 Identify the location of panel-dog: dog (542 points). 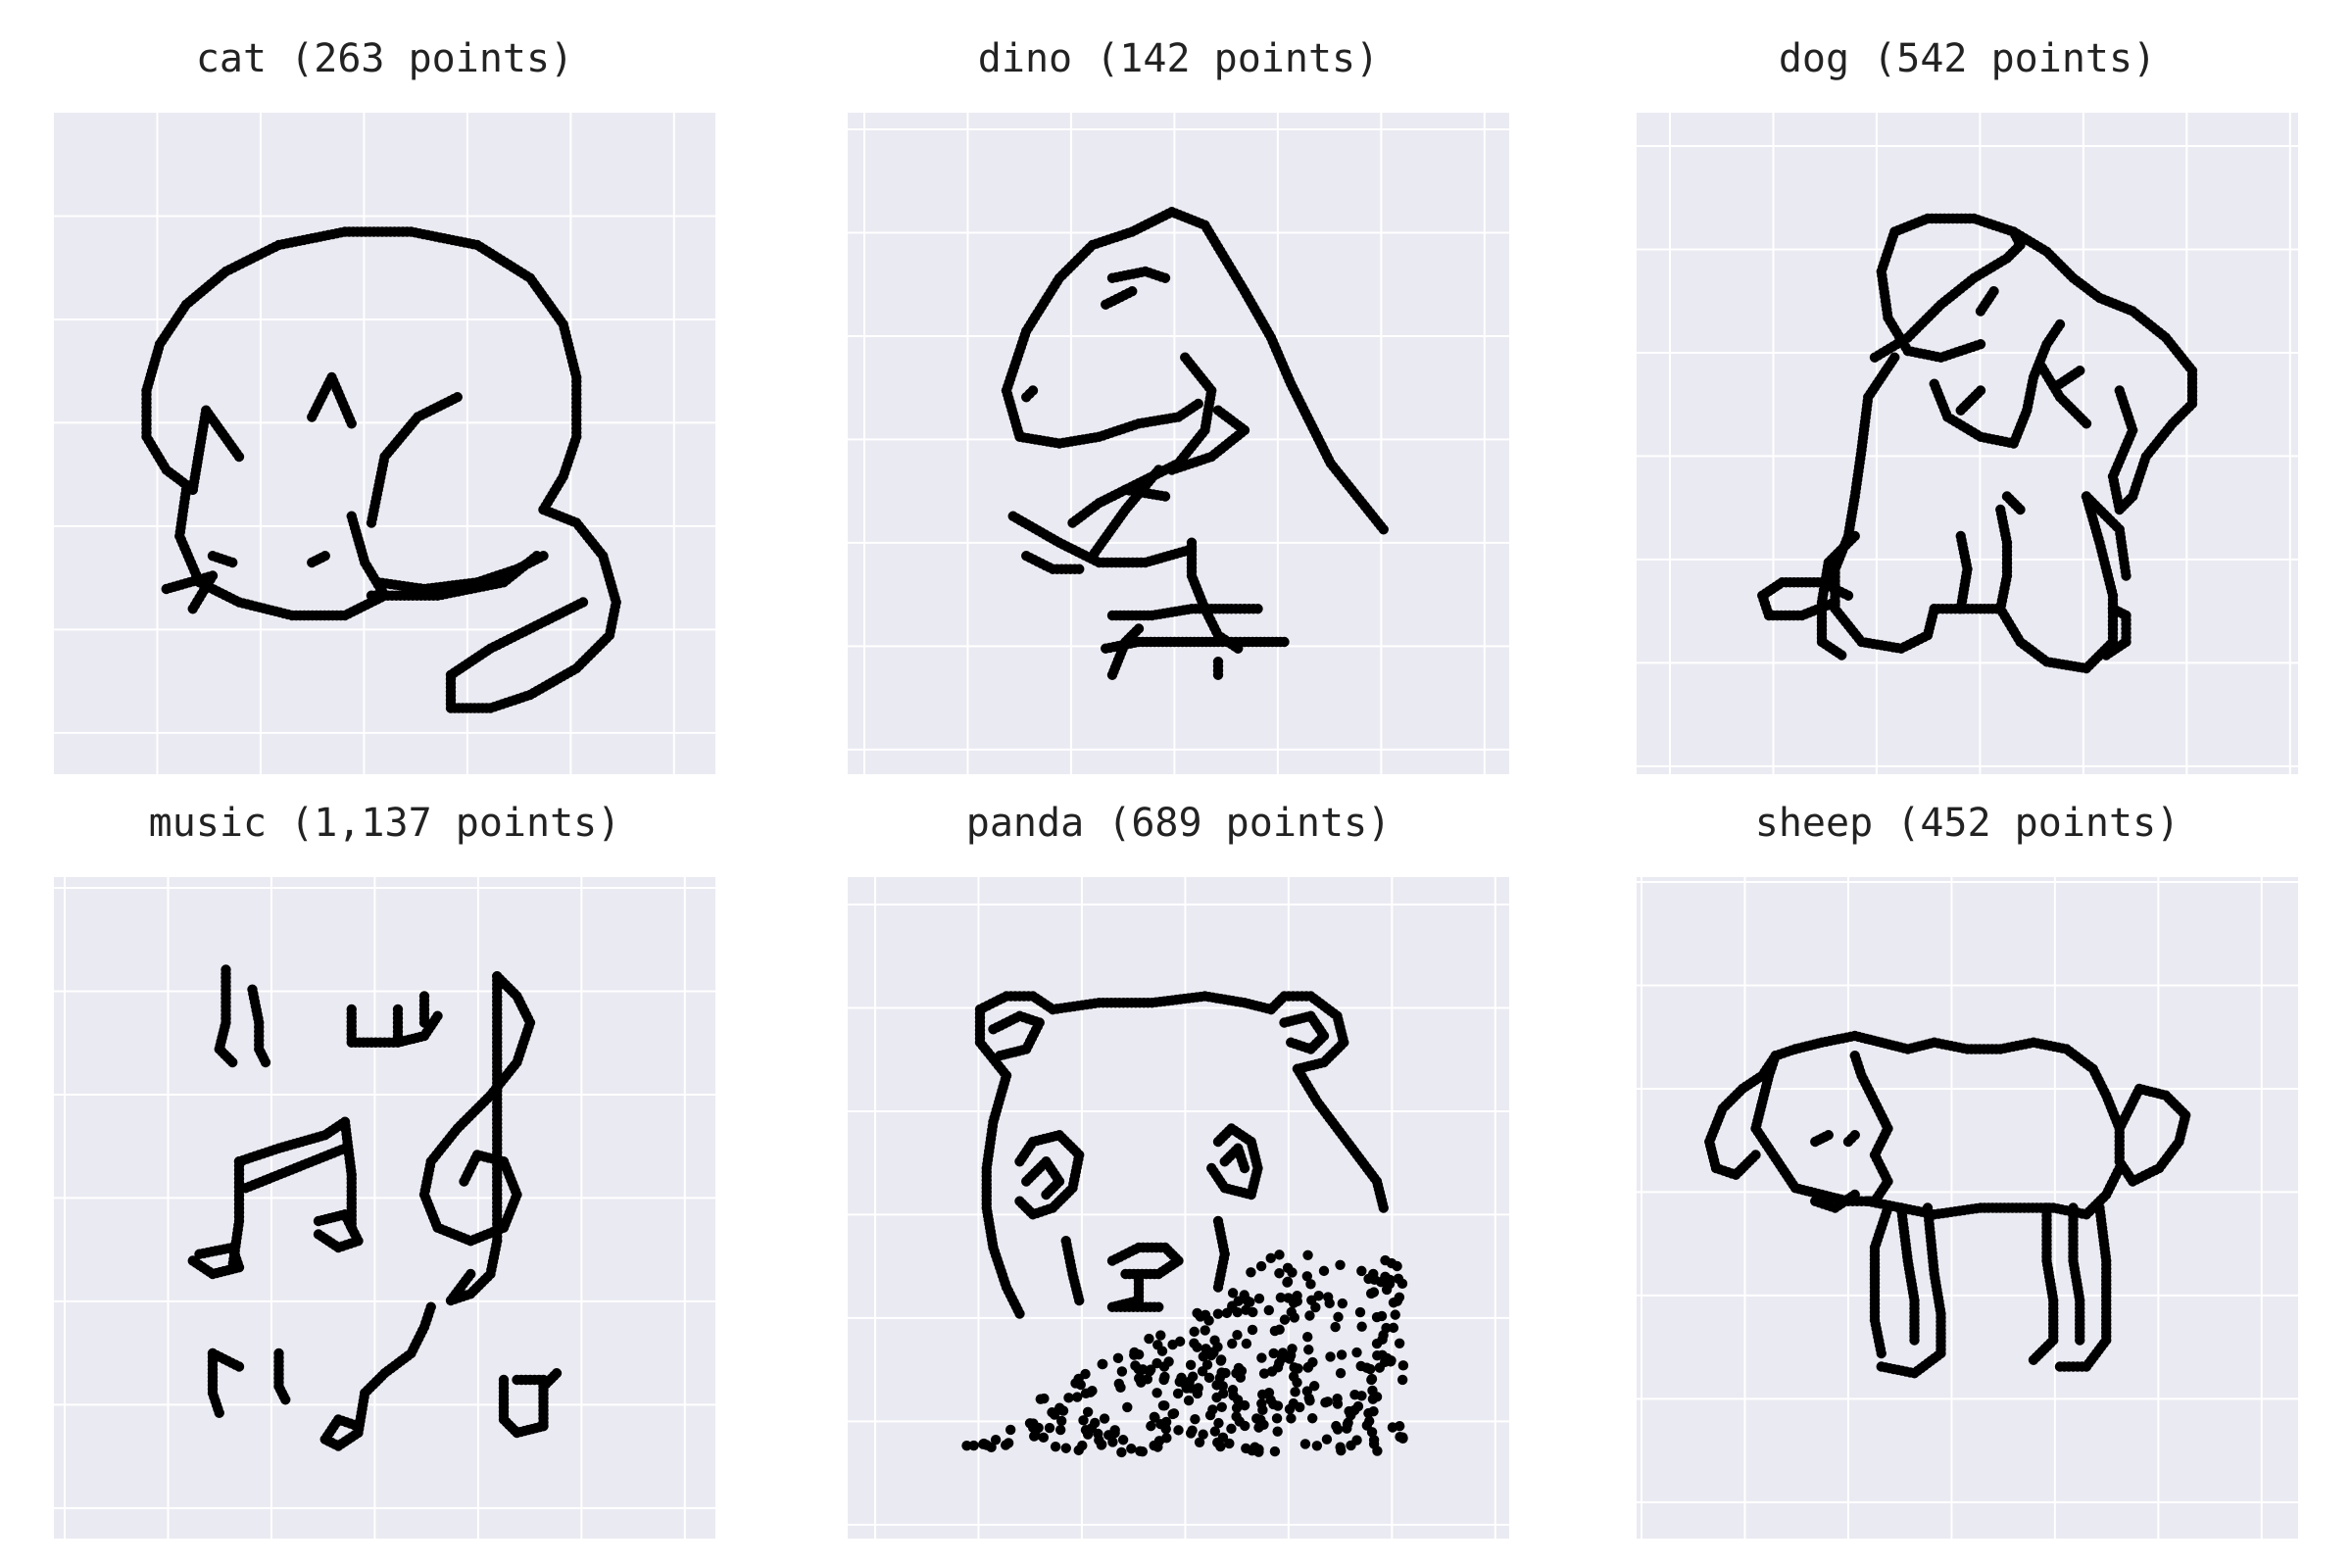
(1967, 401).